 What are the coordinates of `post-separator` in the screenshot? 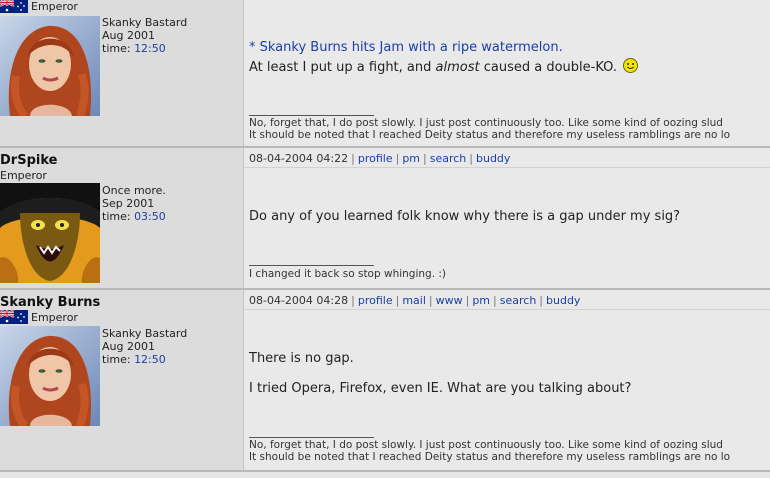 It's located at (385, 471).